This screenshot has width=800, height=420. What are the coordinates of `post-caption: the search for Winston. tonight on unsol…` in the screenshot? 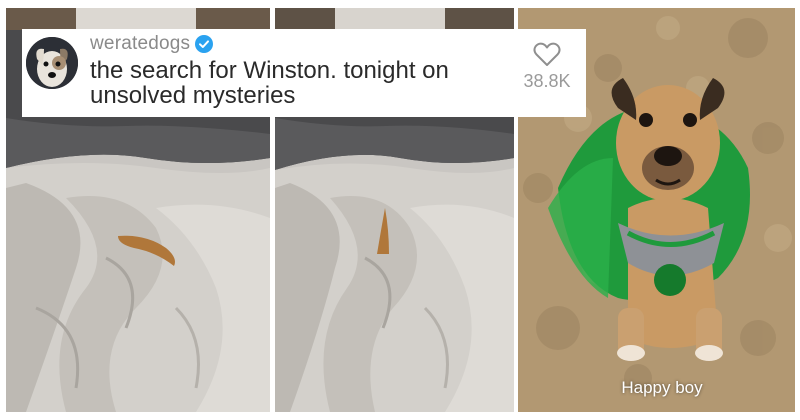 It's located at (269, 83).